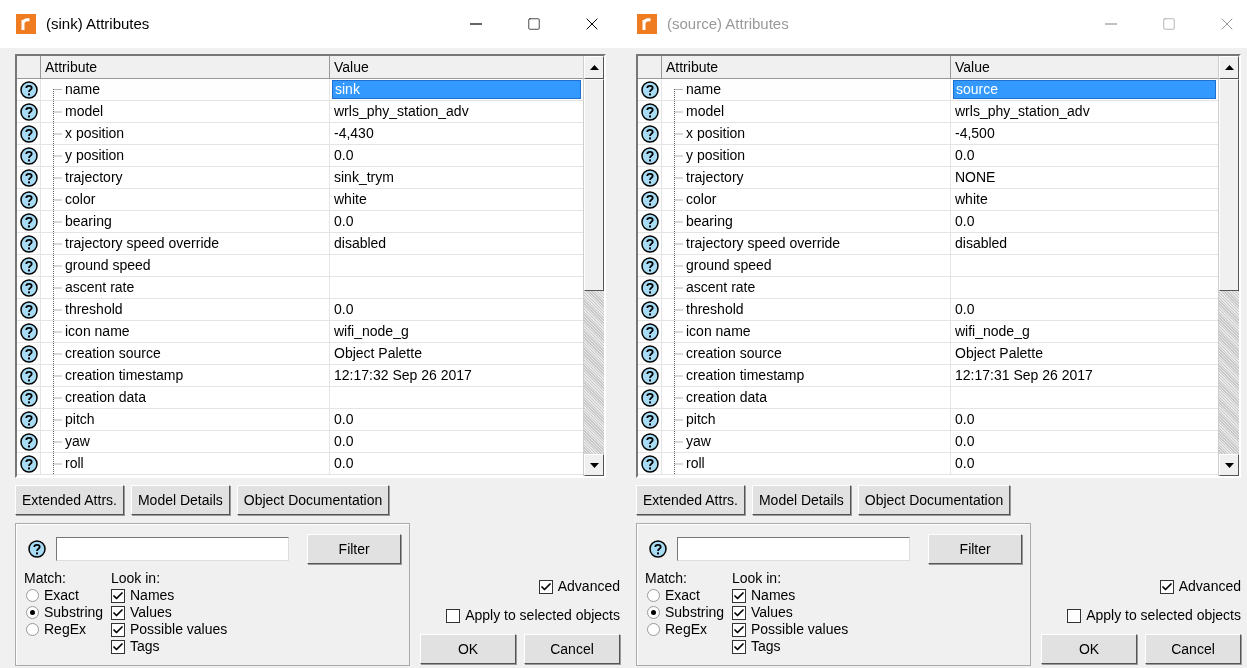 The height and width of the screenshot is (668, 1247). I want to click on attribute-value: 12:17:32 Sep 26 2017, so click(403, 375).